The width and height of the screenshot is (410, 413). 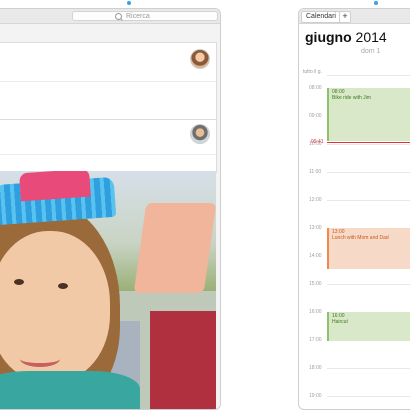 What do you see at coordinates (315, 312) in the screenshot?
I see `hour-label: 16:00` at bounding box center [315, 312].